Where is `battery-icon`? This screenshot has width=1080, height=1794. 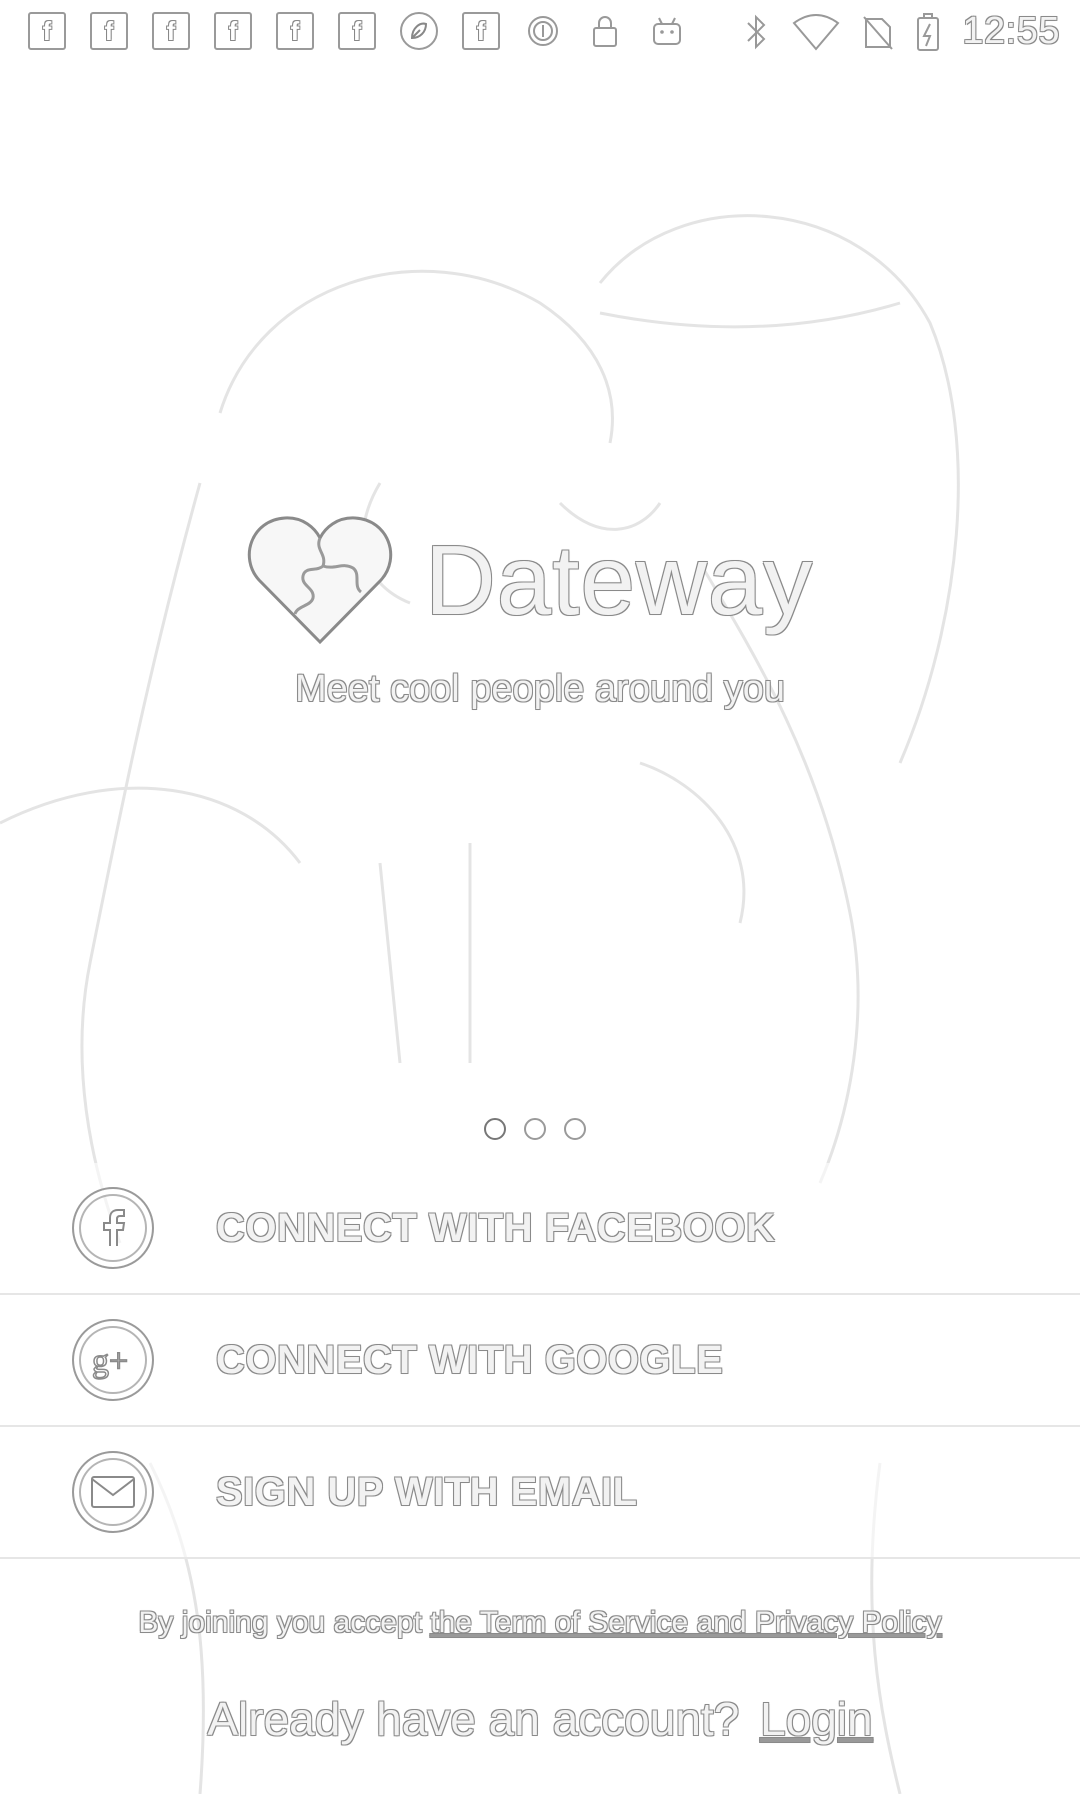
battery-icon is located at coordinates (928, 31).